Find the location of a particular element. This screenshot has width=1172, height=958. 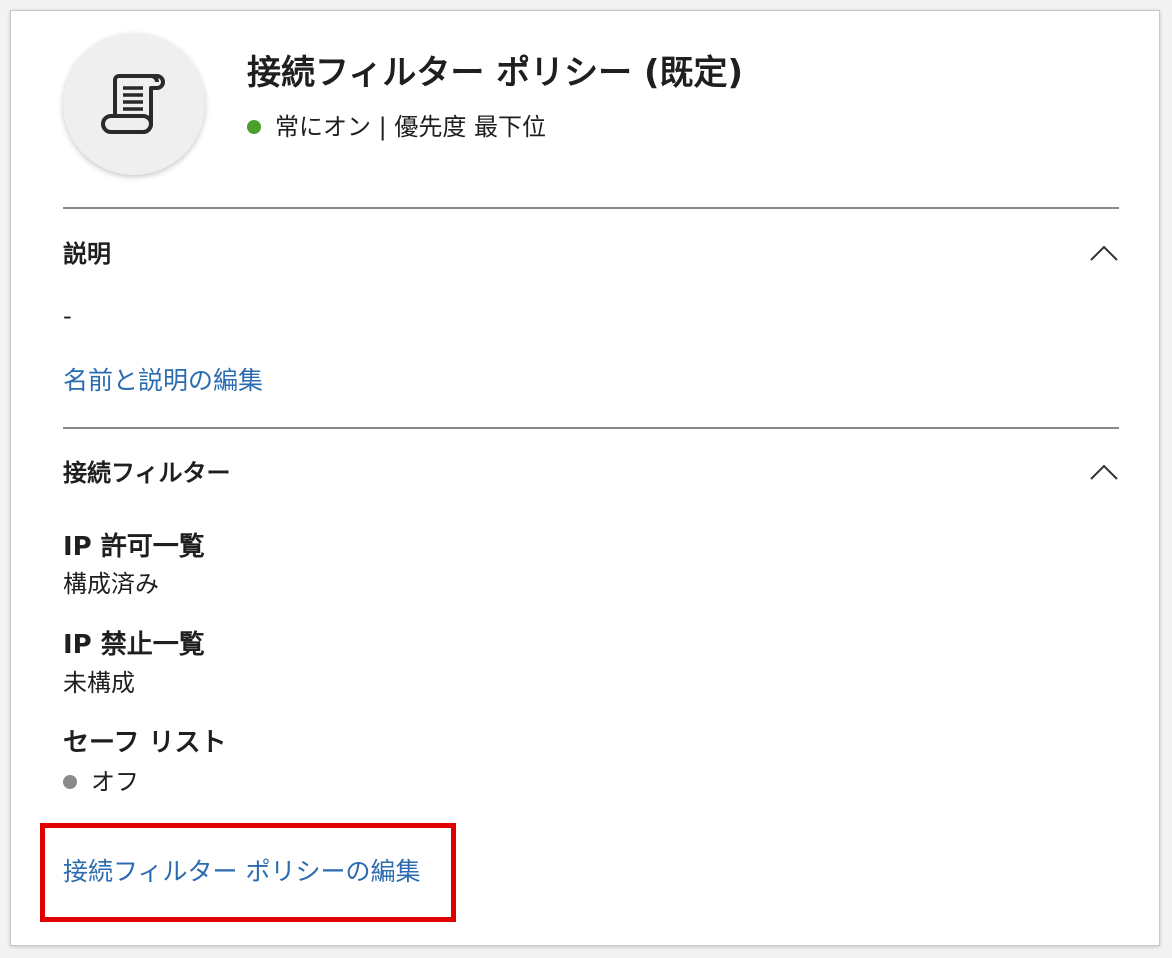

policy-status: 常にオン | 優先度 最下位 is located at coordinates (396, 127).